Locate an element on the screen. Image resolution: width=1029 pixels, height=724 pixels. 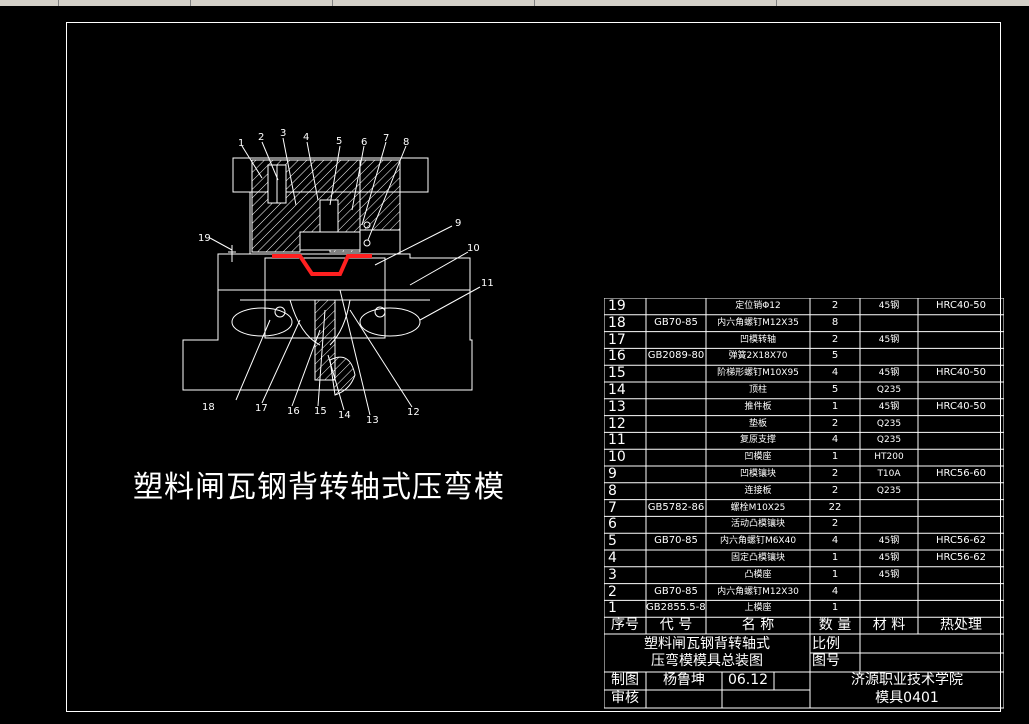
bom-name: 上模座 is located at coordinates (758, 608).